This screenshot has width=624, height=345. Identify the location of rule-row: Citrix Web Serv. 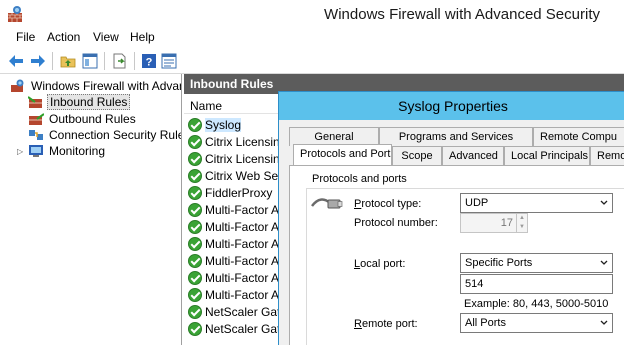
(238, 175).